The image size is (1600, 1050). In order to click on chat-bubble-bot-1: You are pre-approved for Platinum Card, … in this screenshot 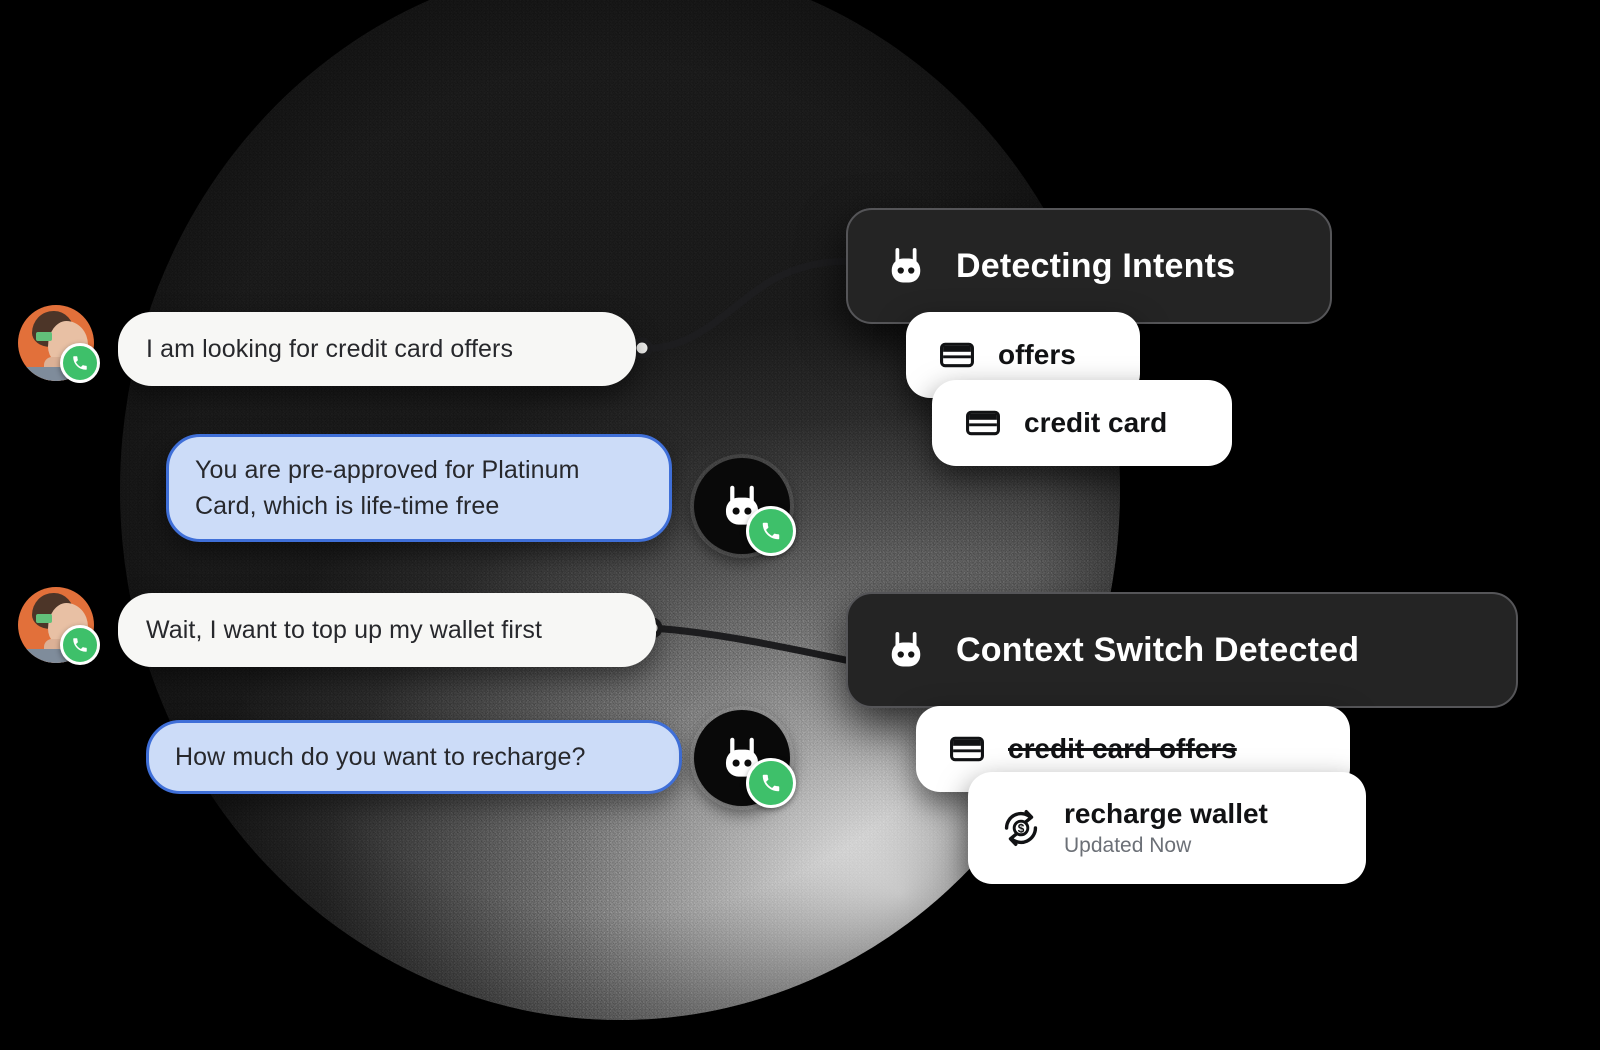, I will do `click(419, 488)`.